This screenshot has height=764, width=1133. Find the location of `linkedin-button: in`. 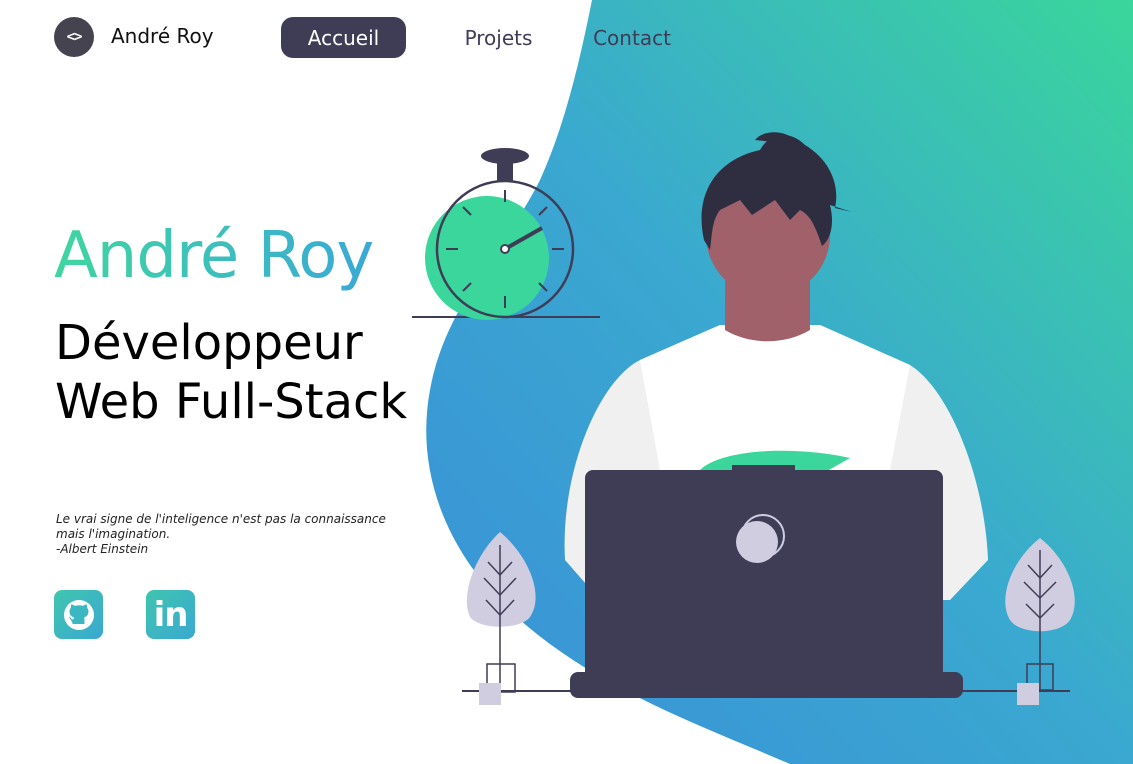

linkedin-button: in is located at coordinates (170, 614).